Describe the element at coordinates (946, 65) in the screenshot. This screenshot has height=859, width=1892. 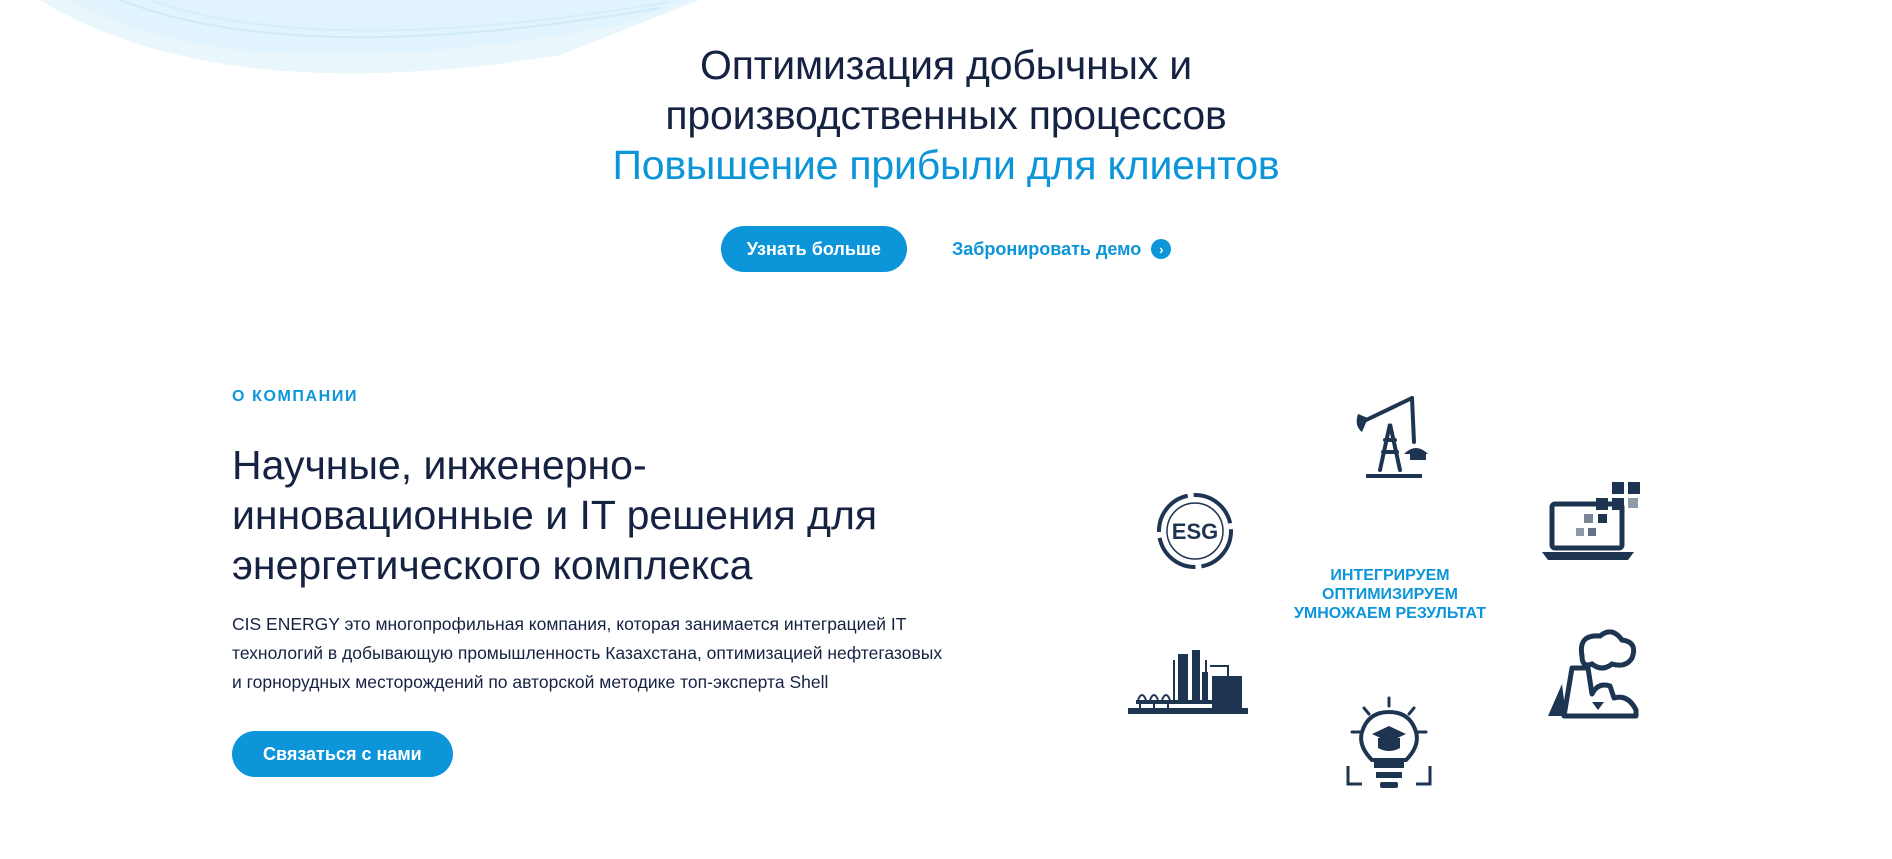
I see `hero-title-line-1: Оптимизация добычных и` at that location.